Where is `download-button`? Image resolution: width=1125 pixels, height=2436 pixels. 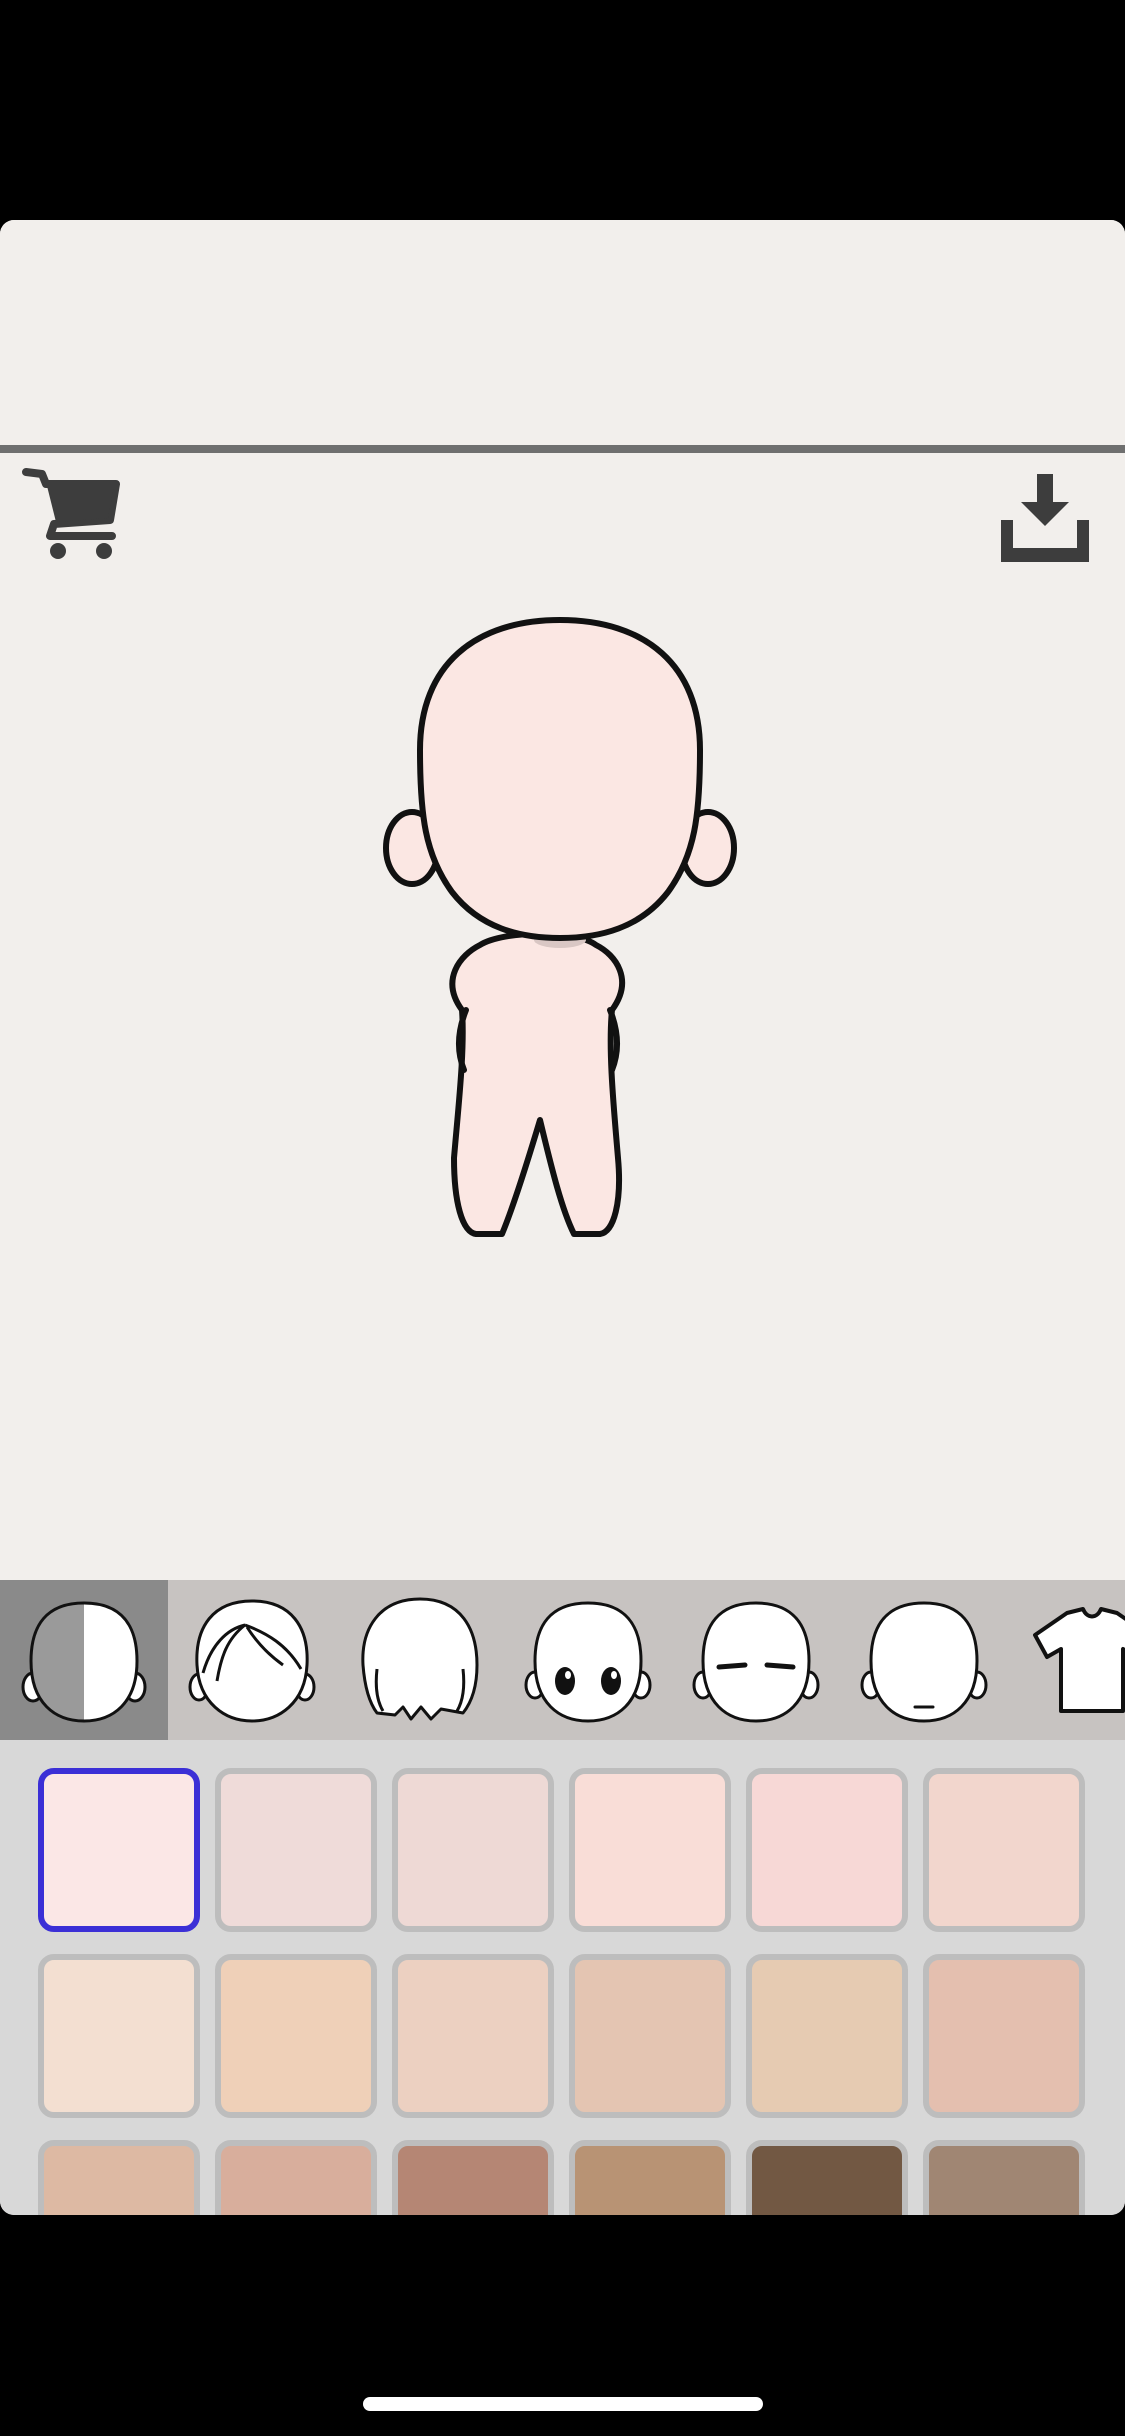
download-button is located at coordinates (1045, 520).